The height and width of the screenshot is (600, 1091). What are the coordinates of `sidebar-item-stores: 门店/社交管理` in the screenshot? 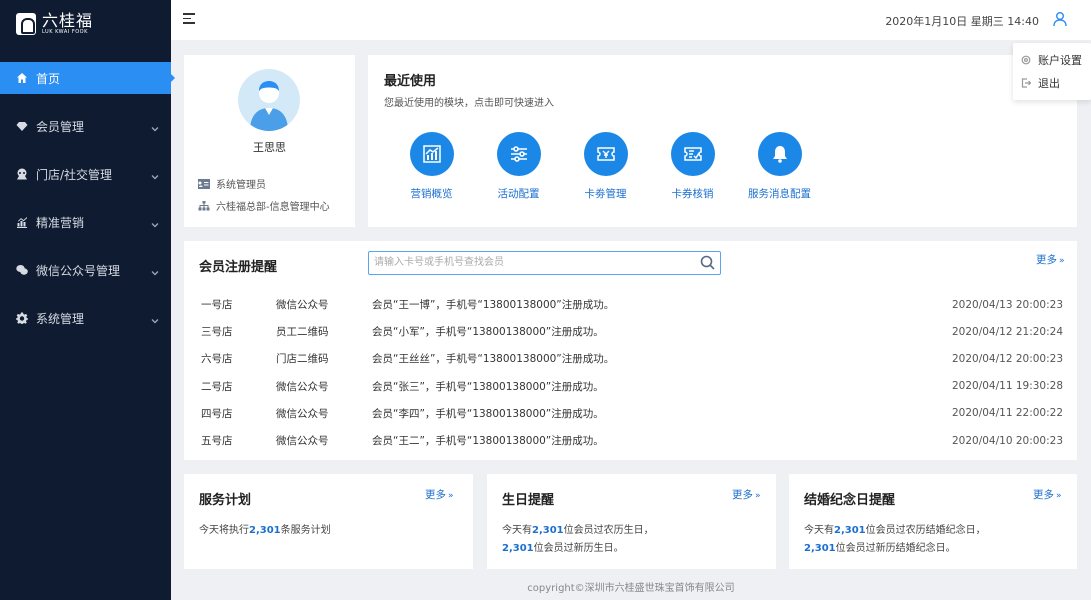 It's located at (85, 174).